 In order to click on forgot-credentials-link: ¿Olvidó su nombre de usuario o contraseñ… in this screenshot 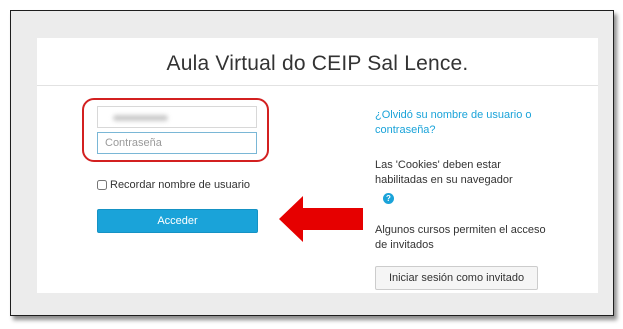, I will do `click(465, 123)`.